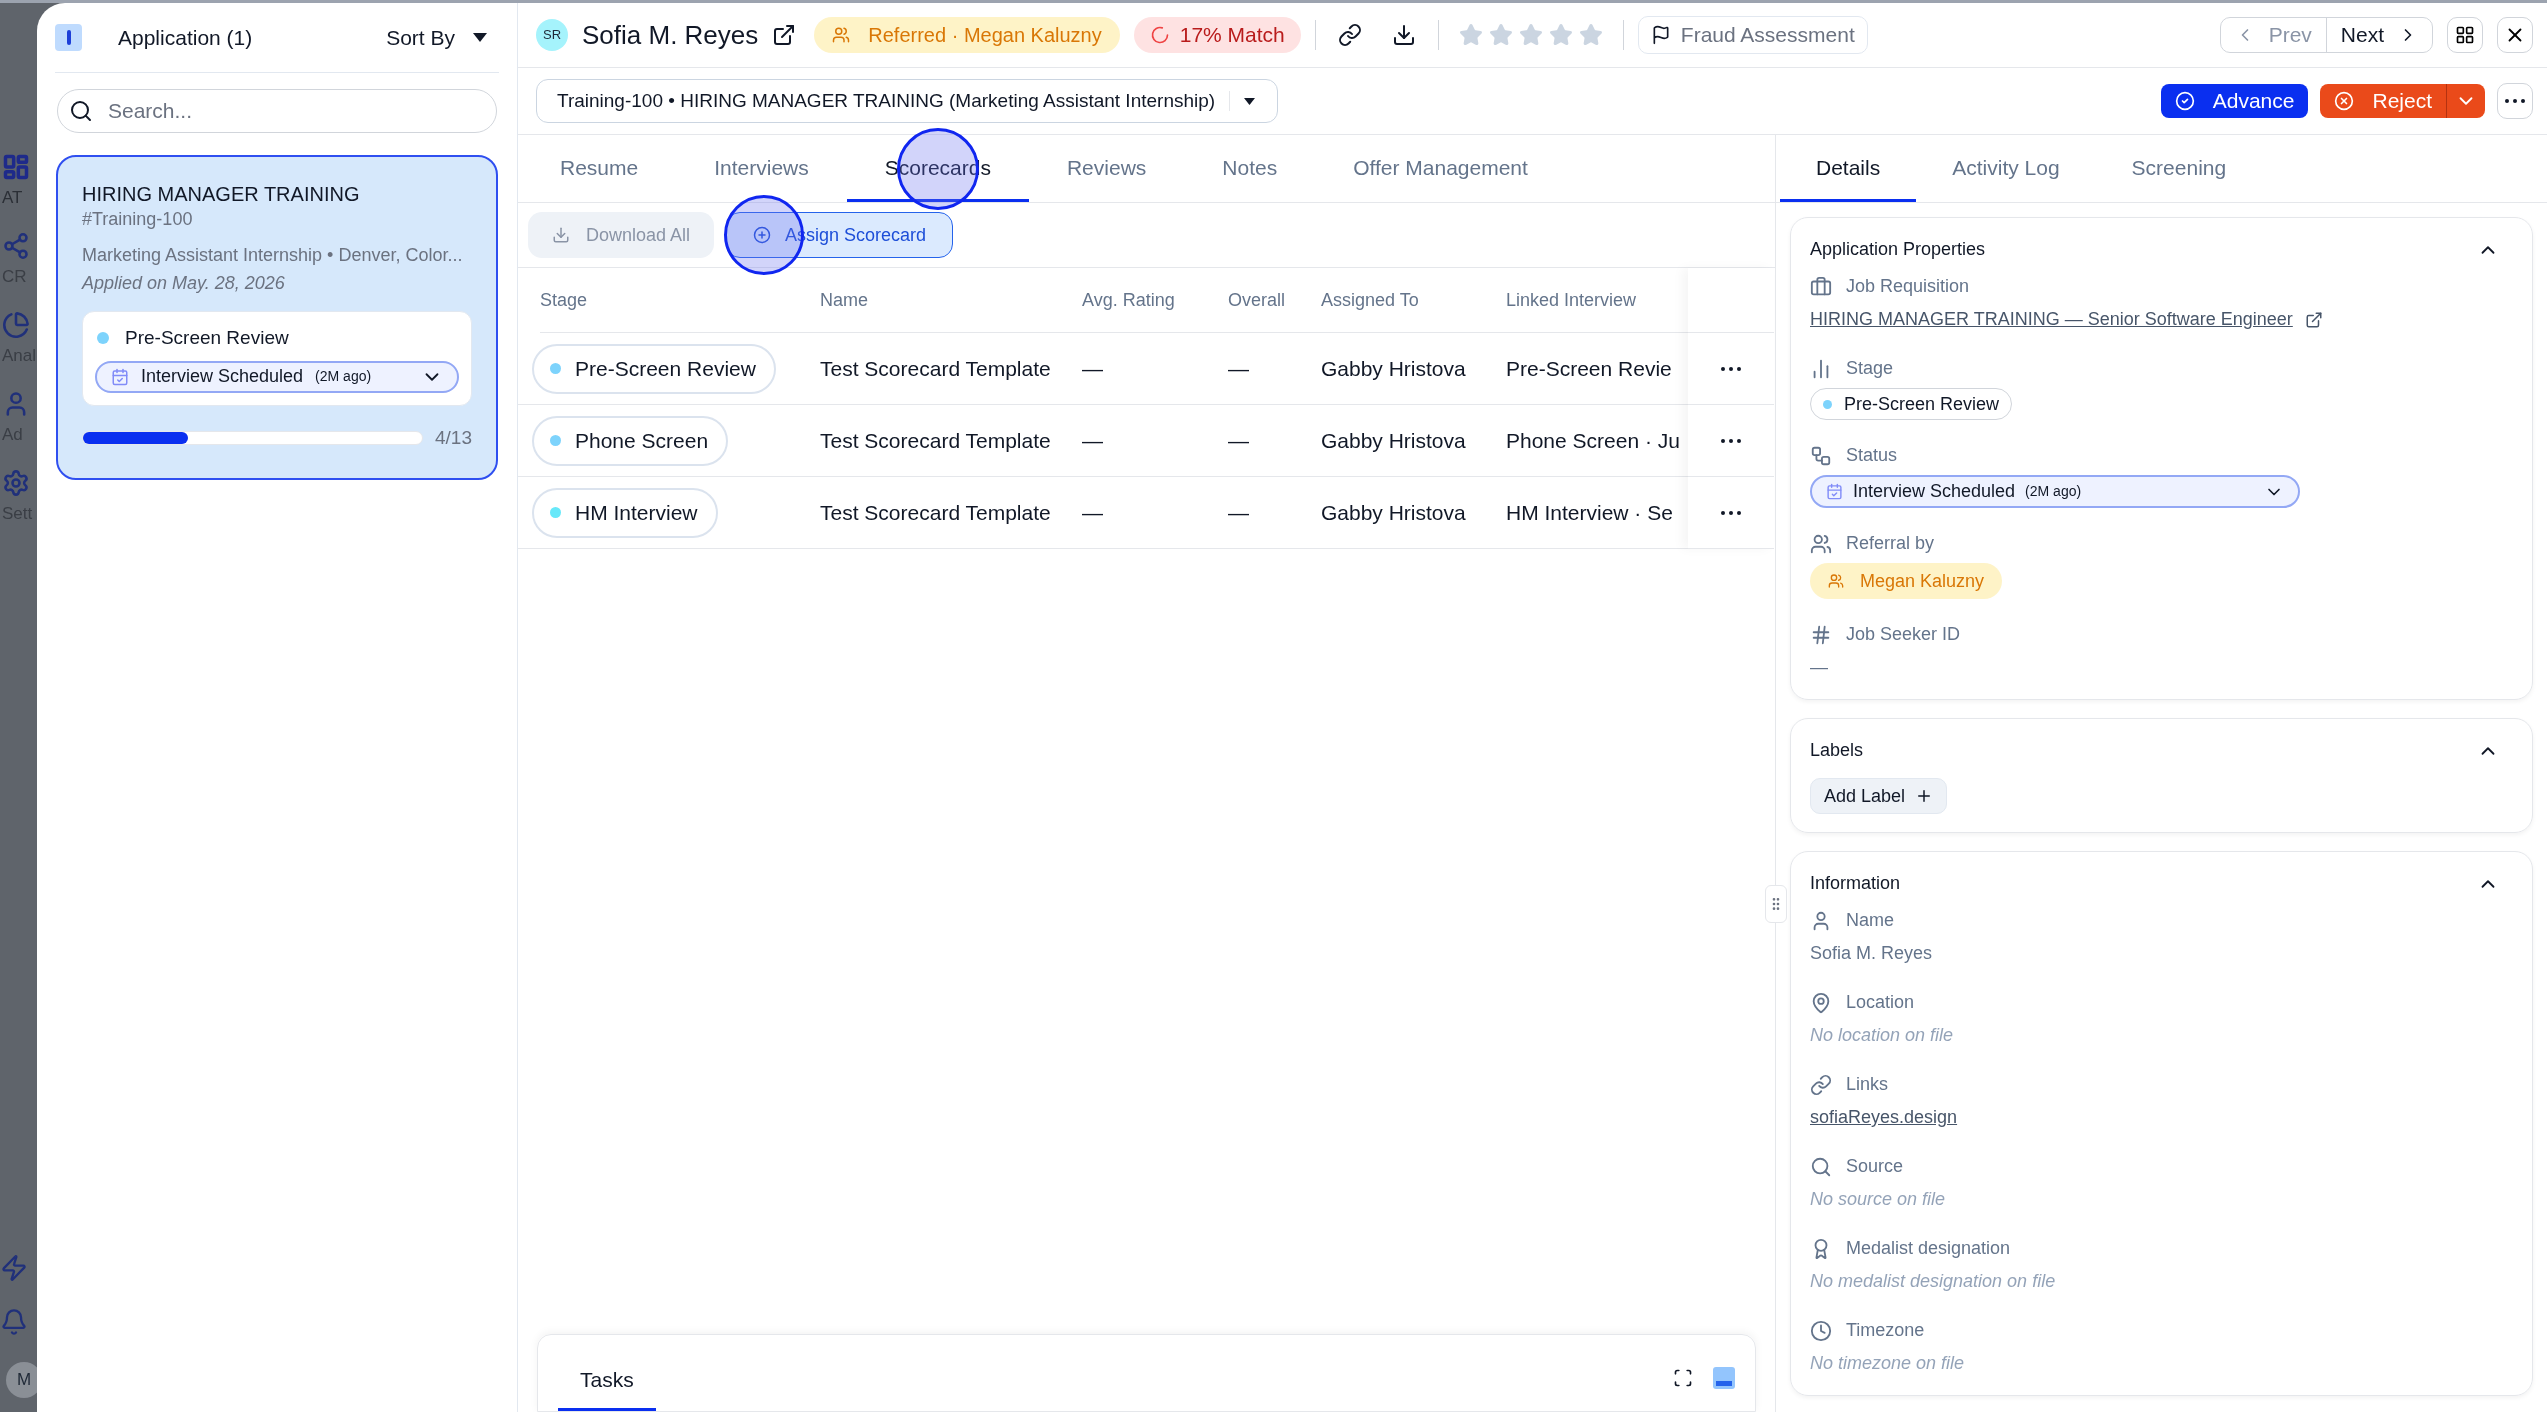 This screenshot has width=2547, height=1412. What do you see at coordinates (2051, 319) in the screenshot?
I see `requisition-link: HIRING MANAGER TRAINING — Senior Software Engineer` at bounding box center [2051, 319].